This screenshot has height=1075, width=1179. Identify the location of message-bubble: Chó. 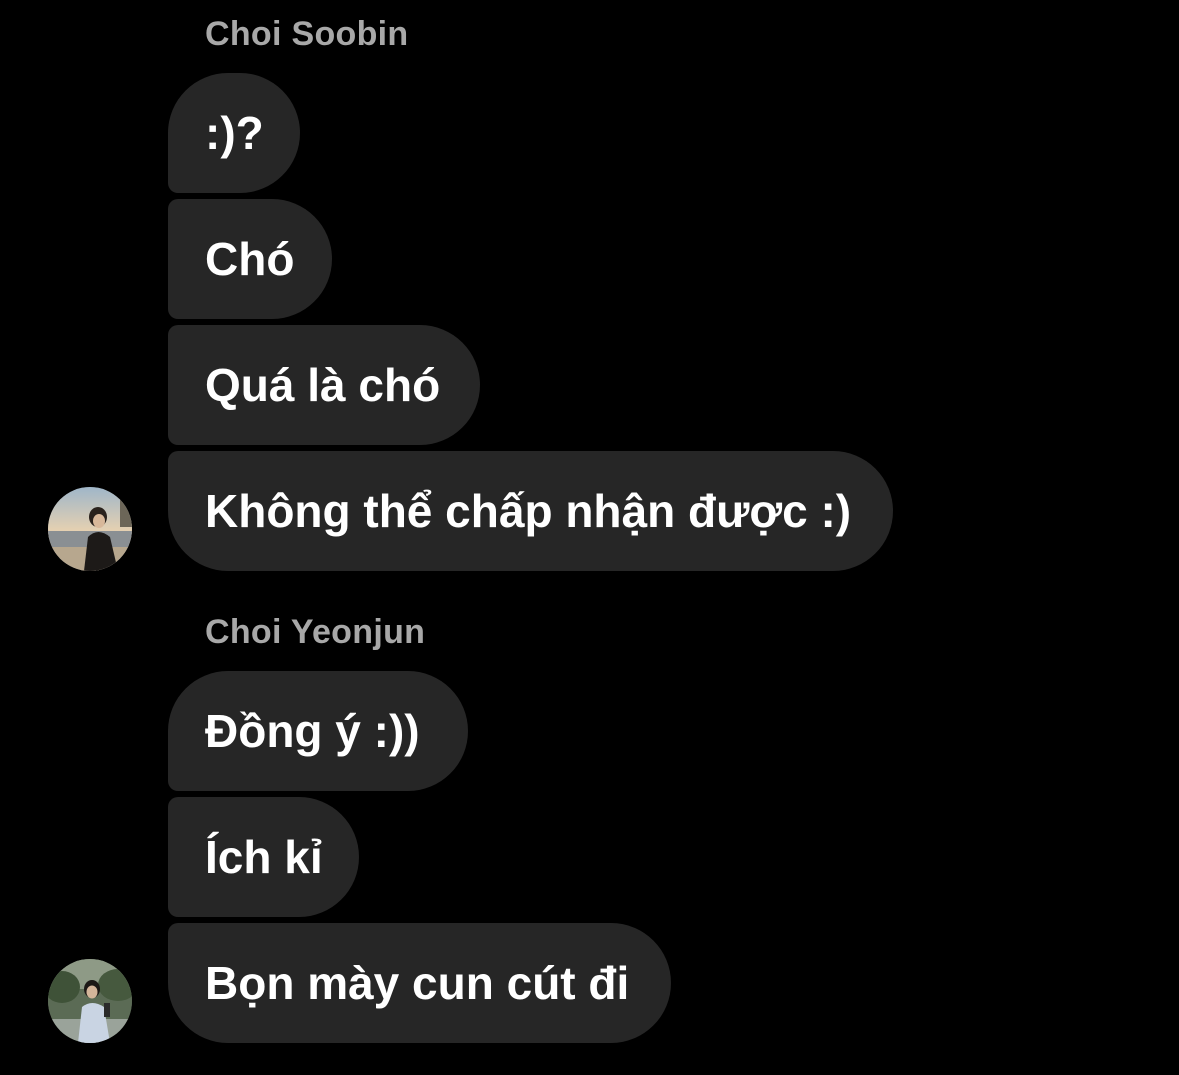
(250, 259).